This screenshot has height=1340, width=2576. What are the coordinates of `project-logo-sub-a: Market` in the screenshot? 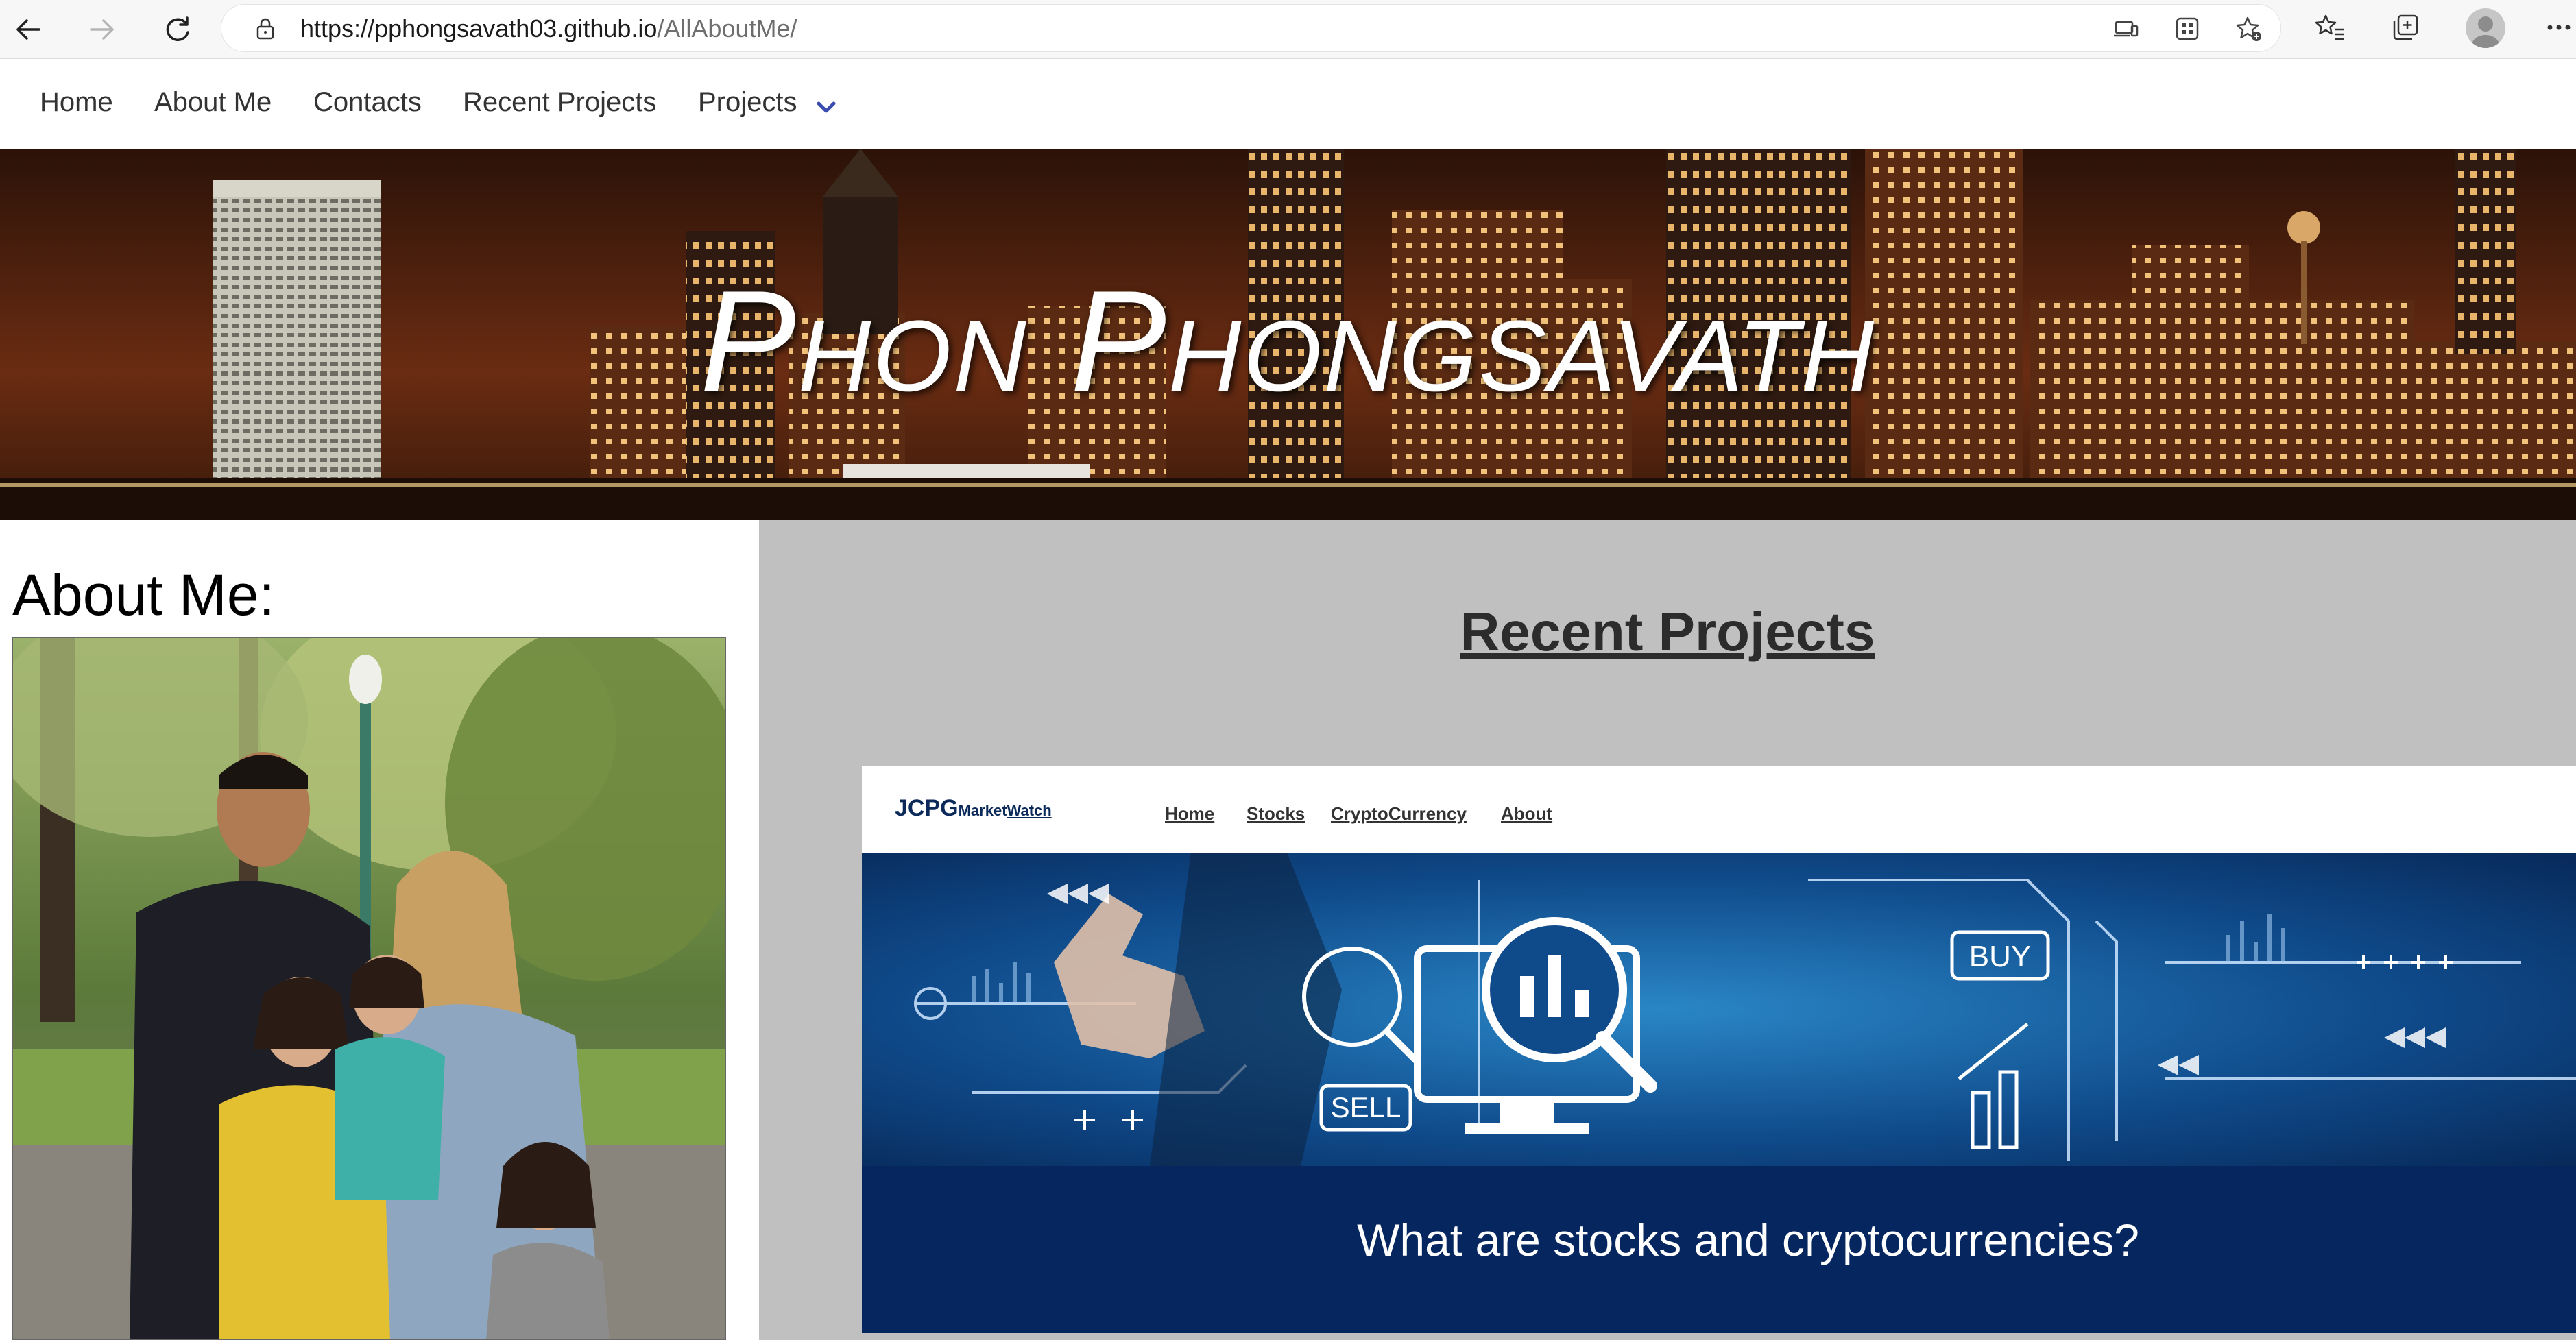 It's located at (983, 810).